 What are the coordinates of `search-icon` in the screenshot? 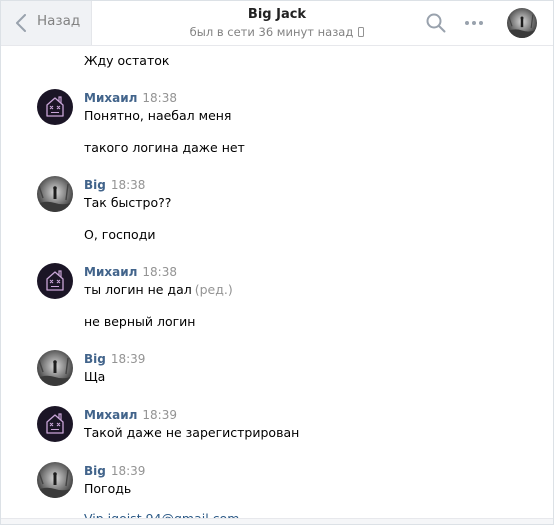 It's located at (436, 23).